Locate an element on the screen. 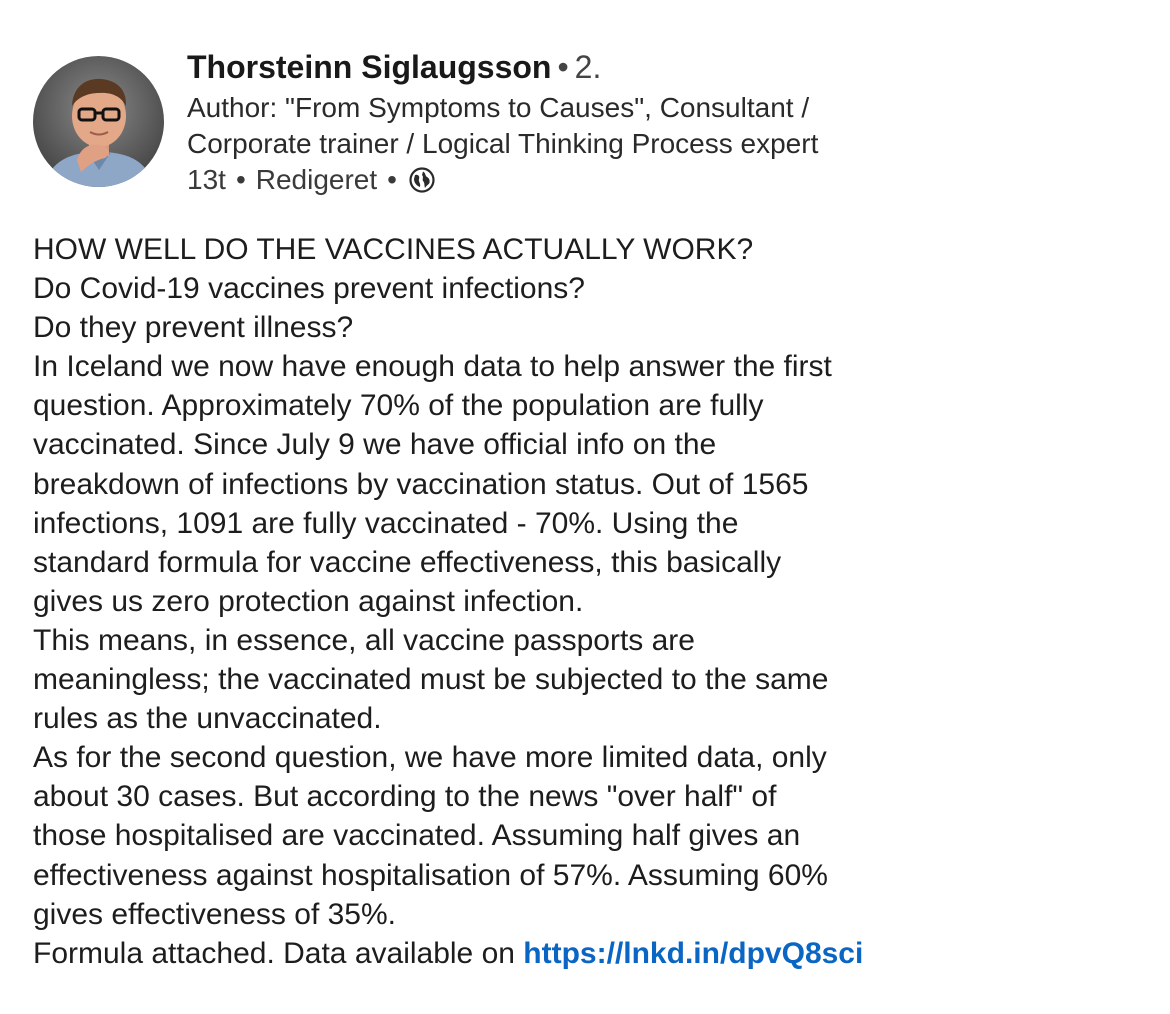  author-name: Thorsteinn Siglaugsson is located at coordinates (369, 67).